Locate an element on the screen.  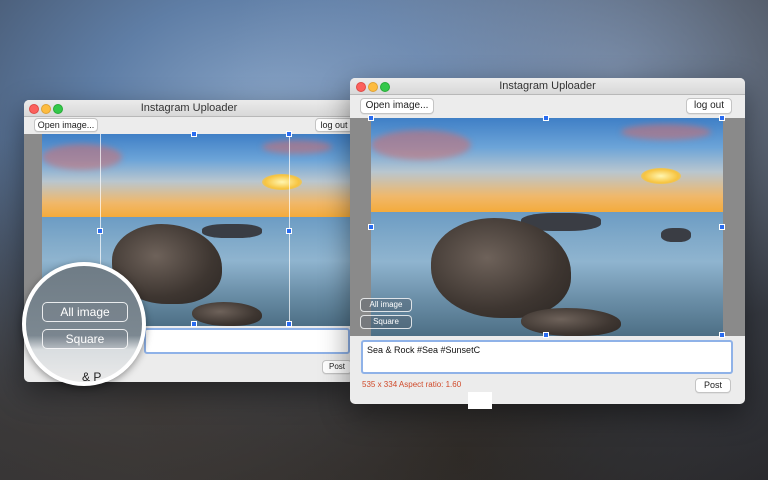
front-titlebar: Instagram Uploader is located at coordinates (547, 86).